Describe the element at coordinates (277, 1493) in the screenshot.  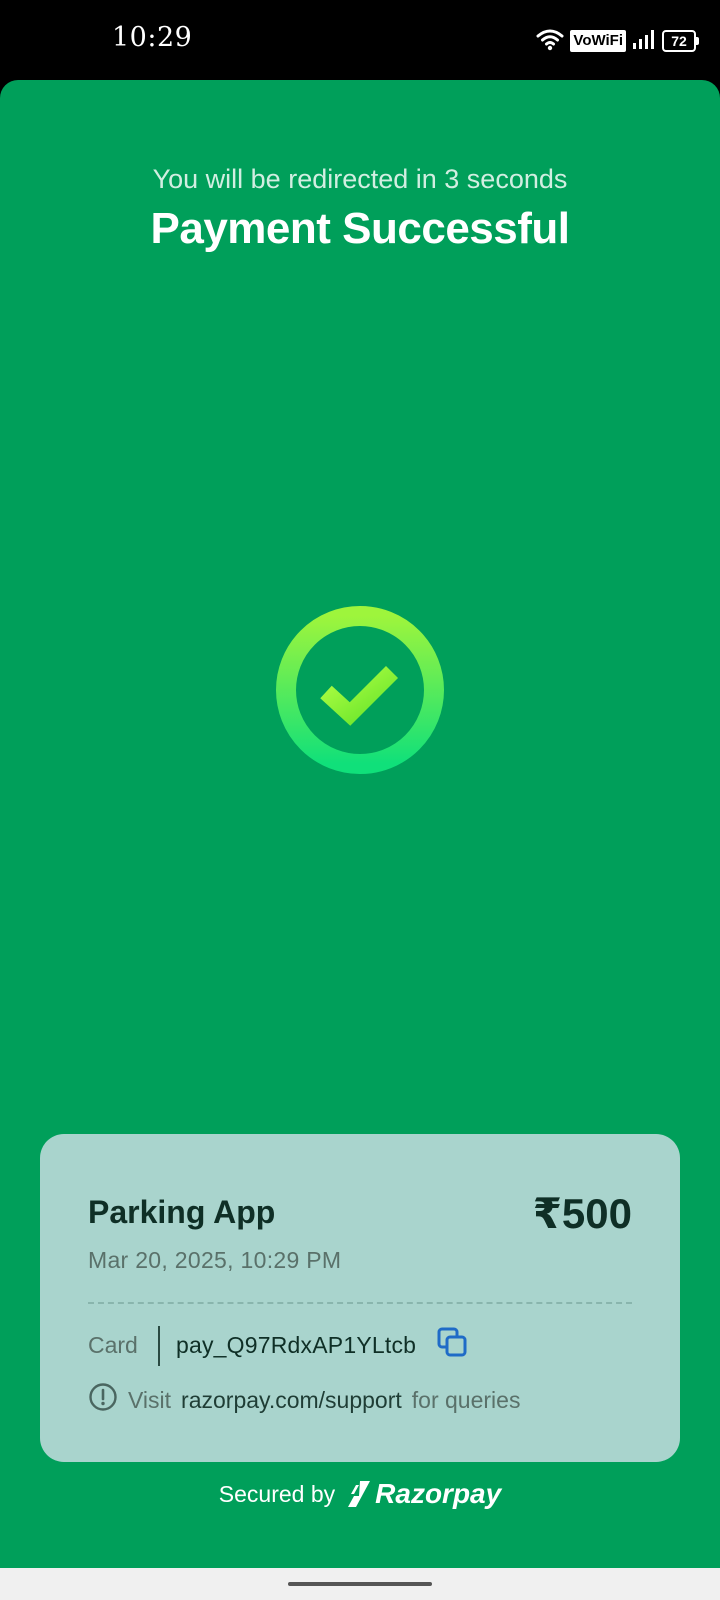
I see `secured-by-label: Secured by` at that location.